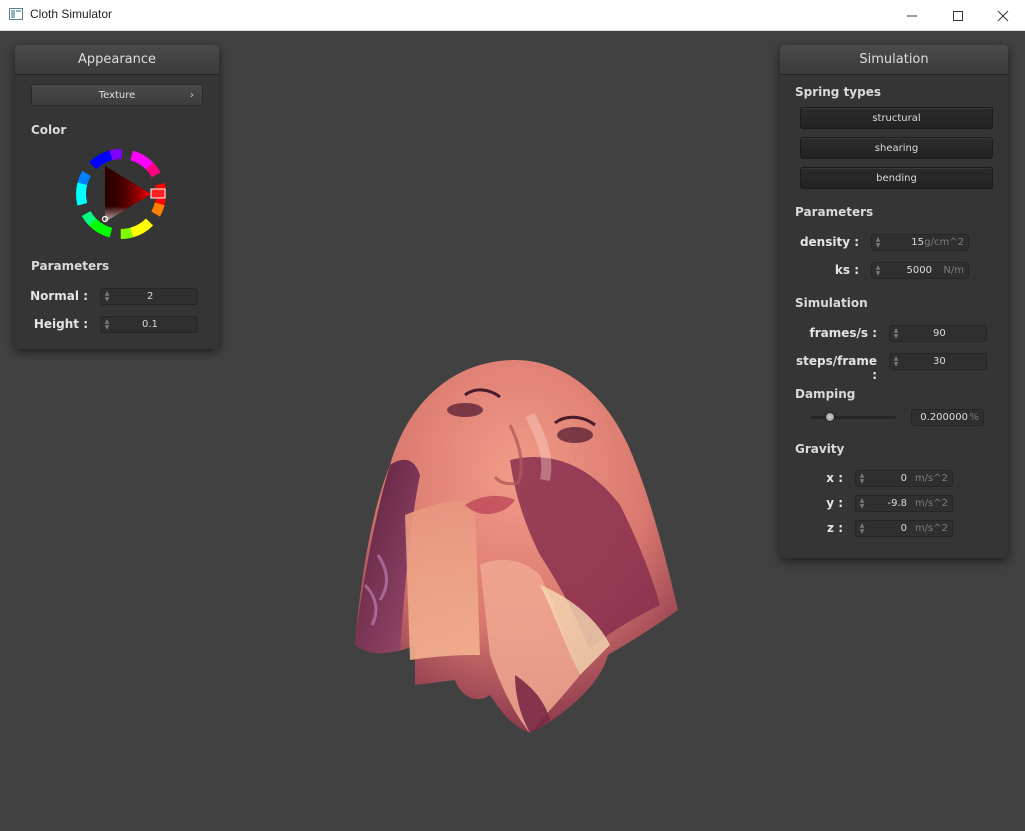 This screenshot has height=831, width=1025. What do you see at coordinates (575, 435) in the screenshot?
I see `cloth-eye-right` at bounding box center [575, 435].